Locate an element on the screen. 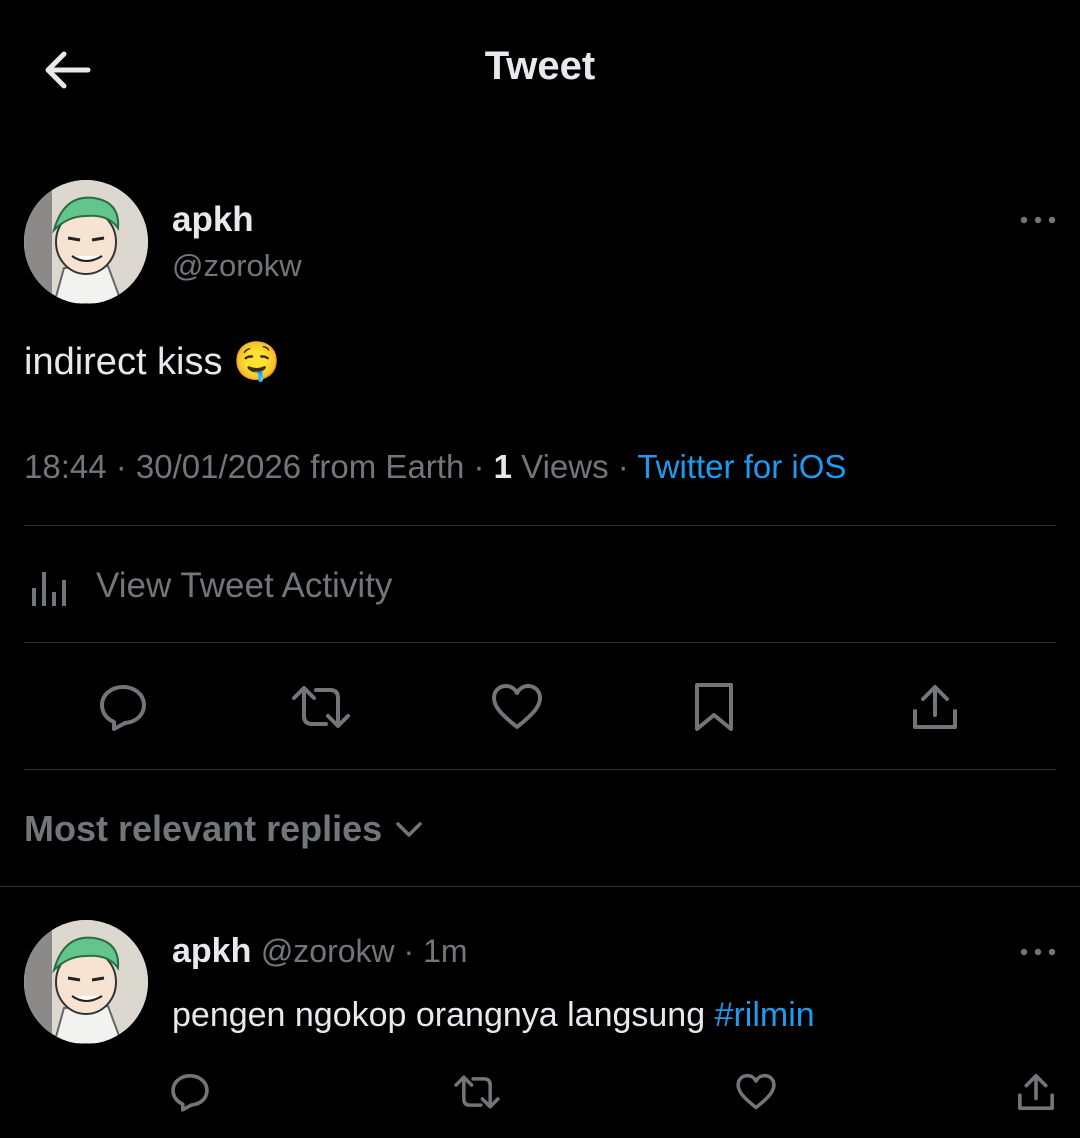 This screenshot has width=1080, height=1138. retweet-button is located at coordinates (321, 707).